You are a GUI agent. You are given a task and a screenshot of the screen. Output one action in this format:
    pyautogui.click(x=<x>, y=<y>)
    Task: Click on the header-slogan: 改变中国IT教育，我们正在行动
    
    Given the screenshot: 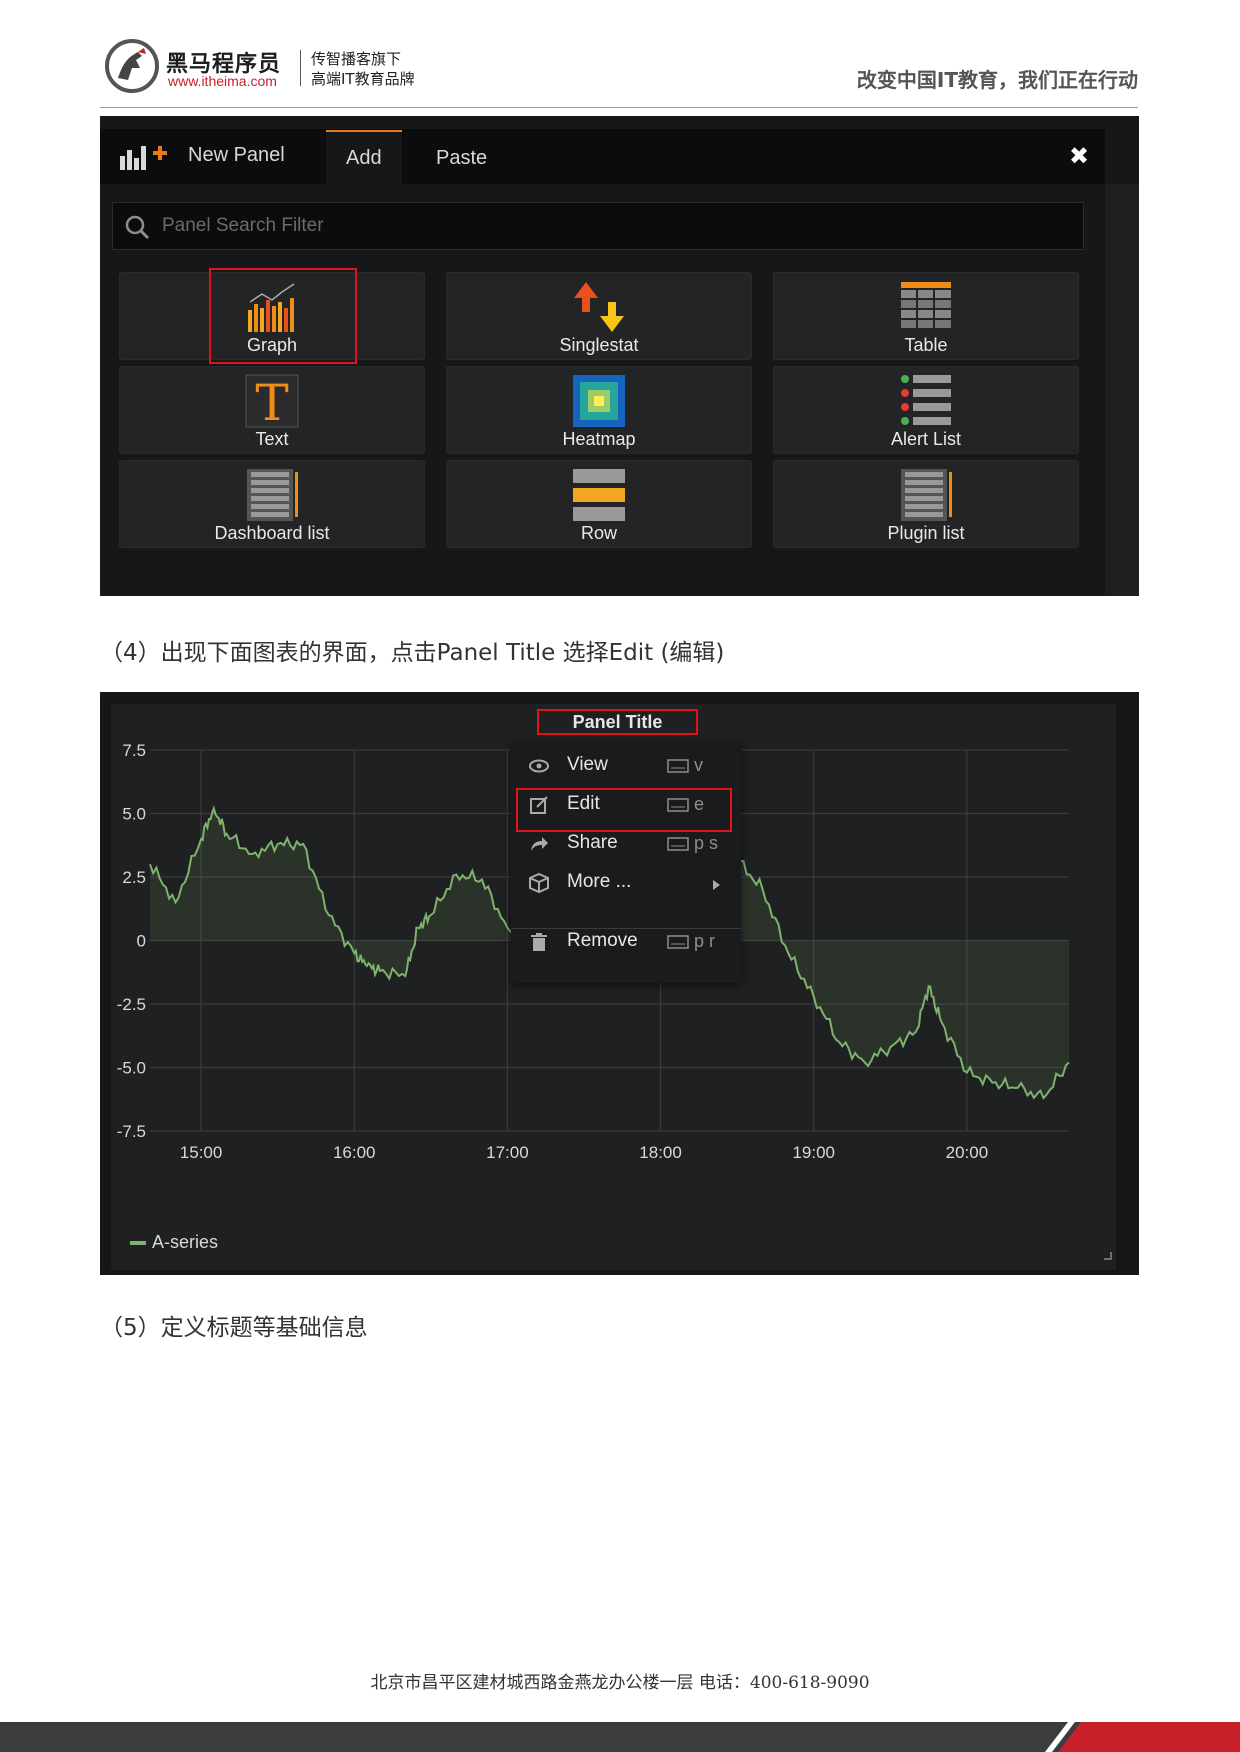 What is the action you would take?
    pyautogui.click(x=997, y=80)
    